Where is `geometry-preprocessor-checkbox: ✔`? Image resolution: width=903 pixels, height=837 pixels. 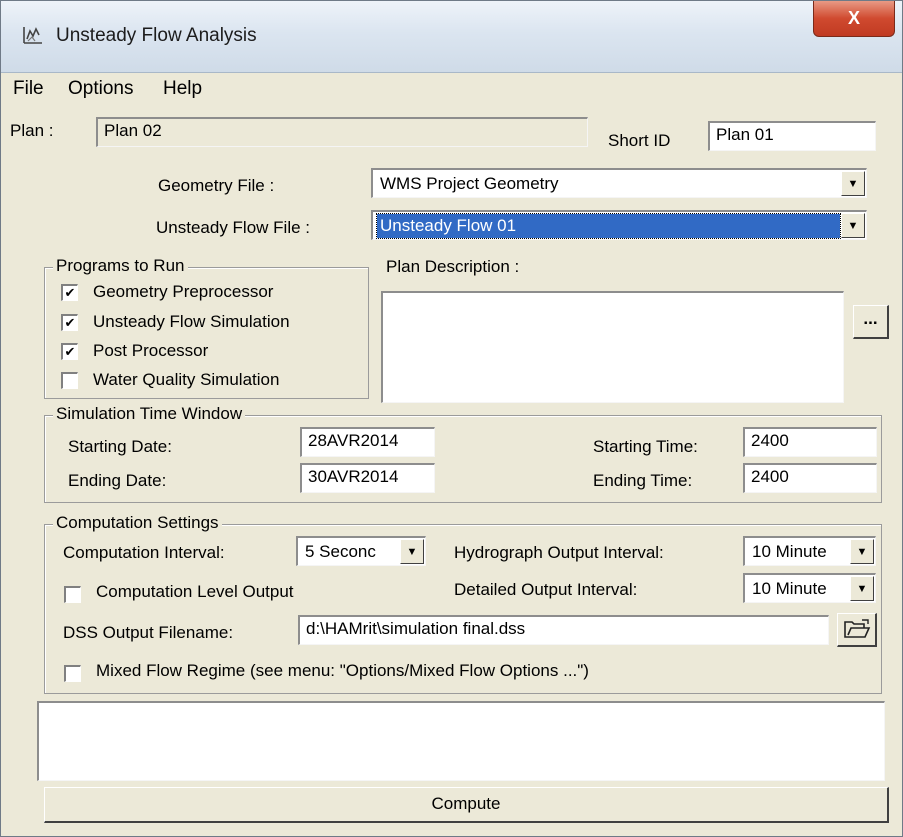
geometry-preprocessor-checkbox: ✔ is located at coordinates (69, 292).